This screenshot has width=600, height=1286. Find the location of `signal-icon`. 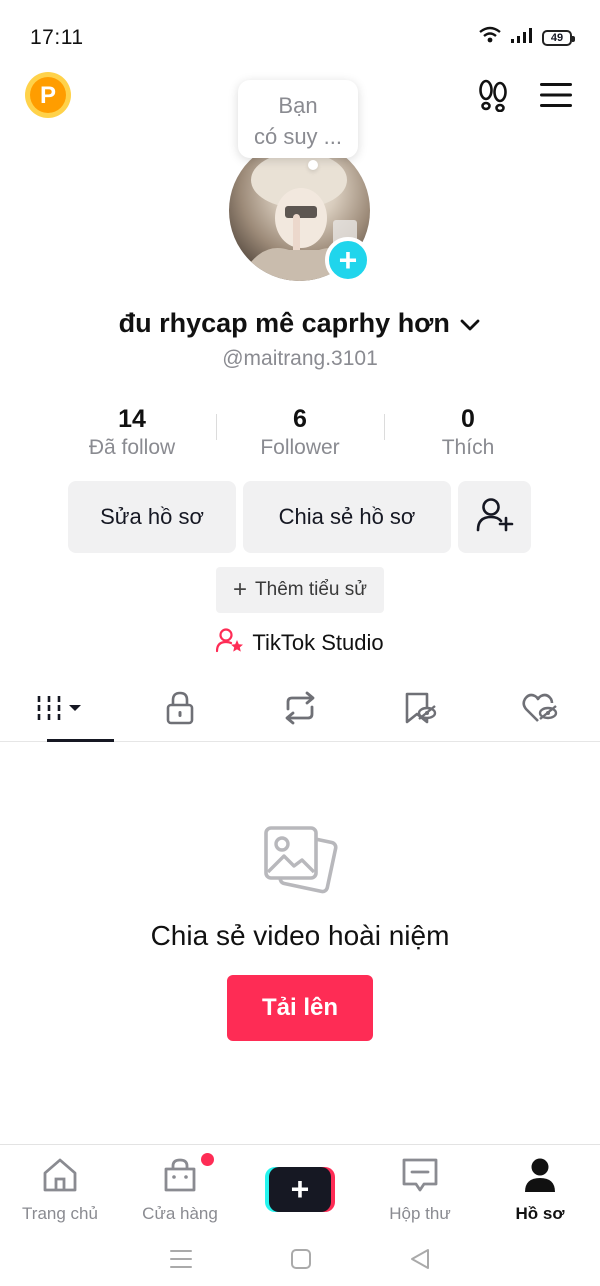

signal-icon is located at coordinates (522, 37).